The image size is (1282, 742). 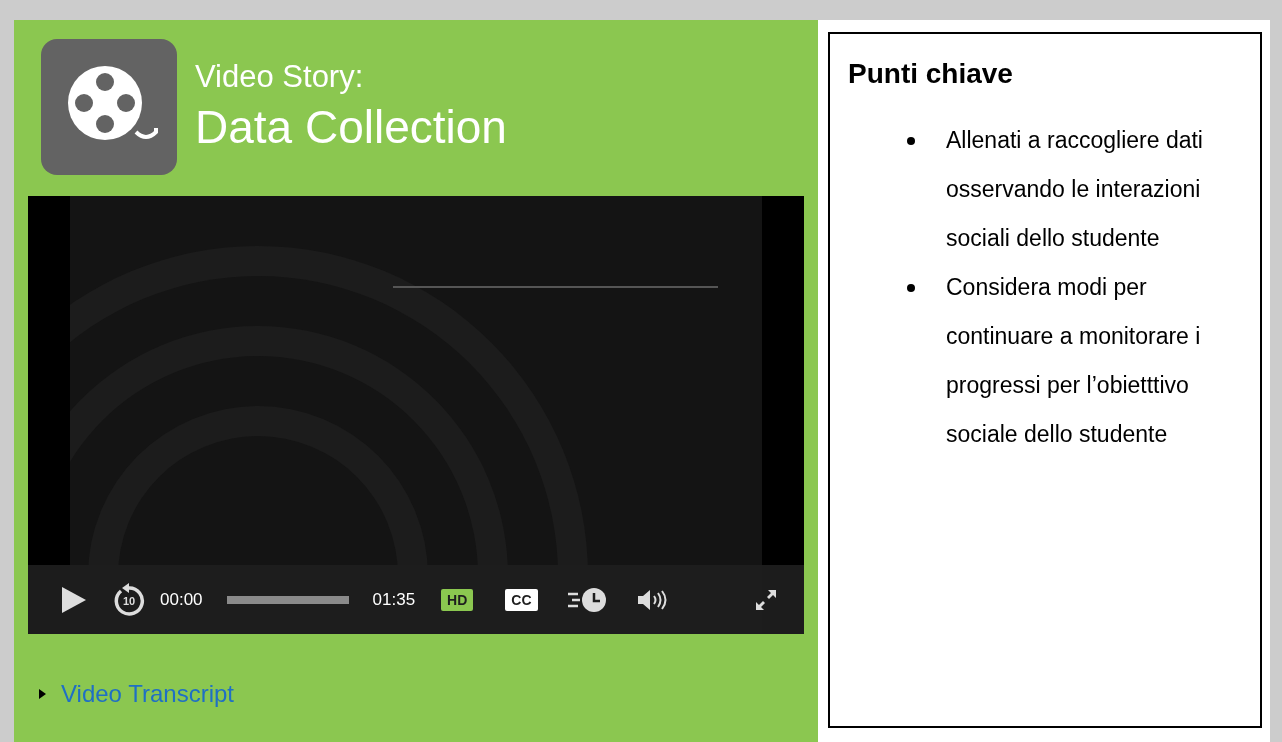 I want to click on rewind-button: 10, so click(x=129, y=599).